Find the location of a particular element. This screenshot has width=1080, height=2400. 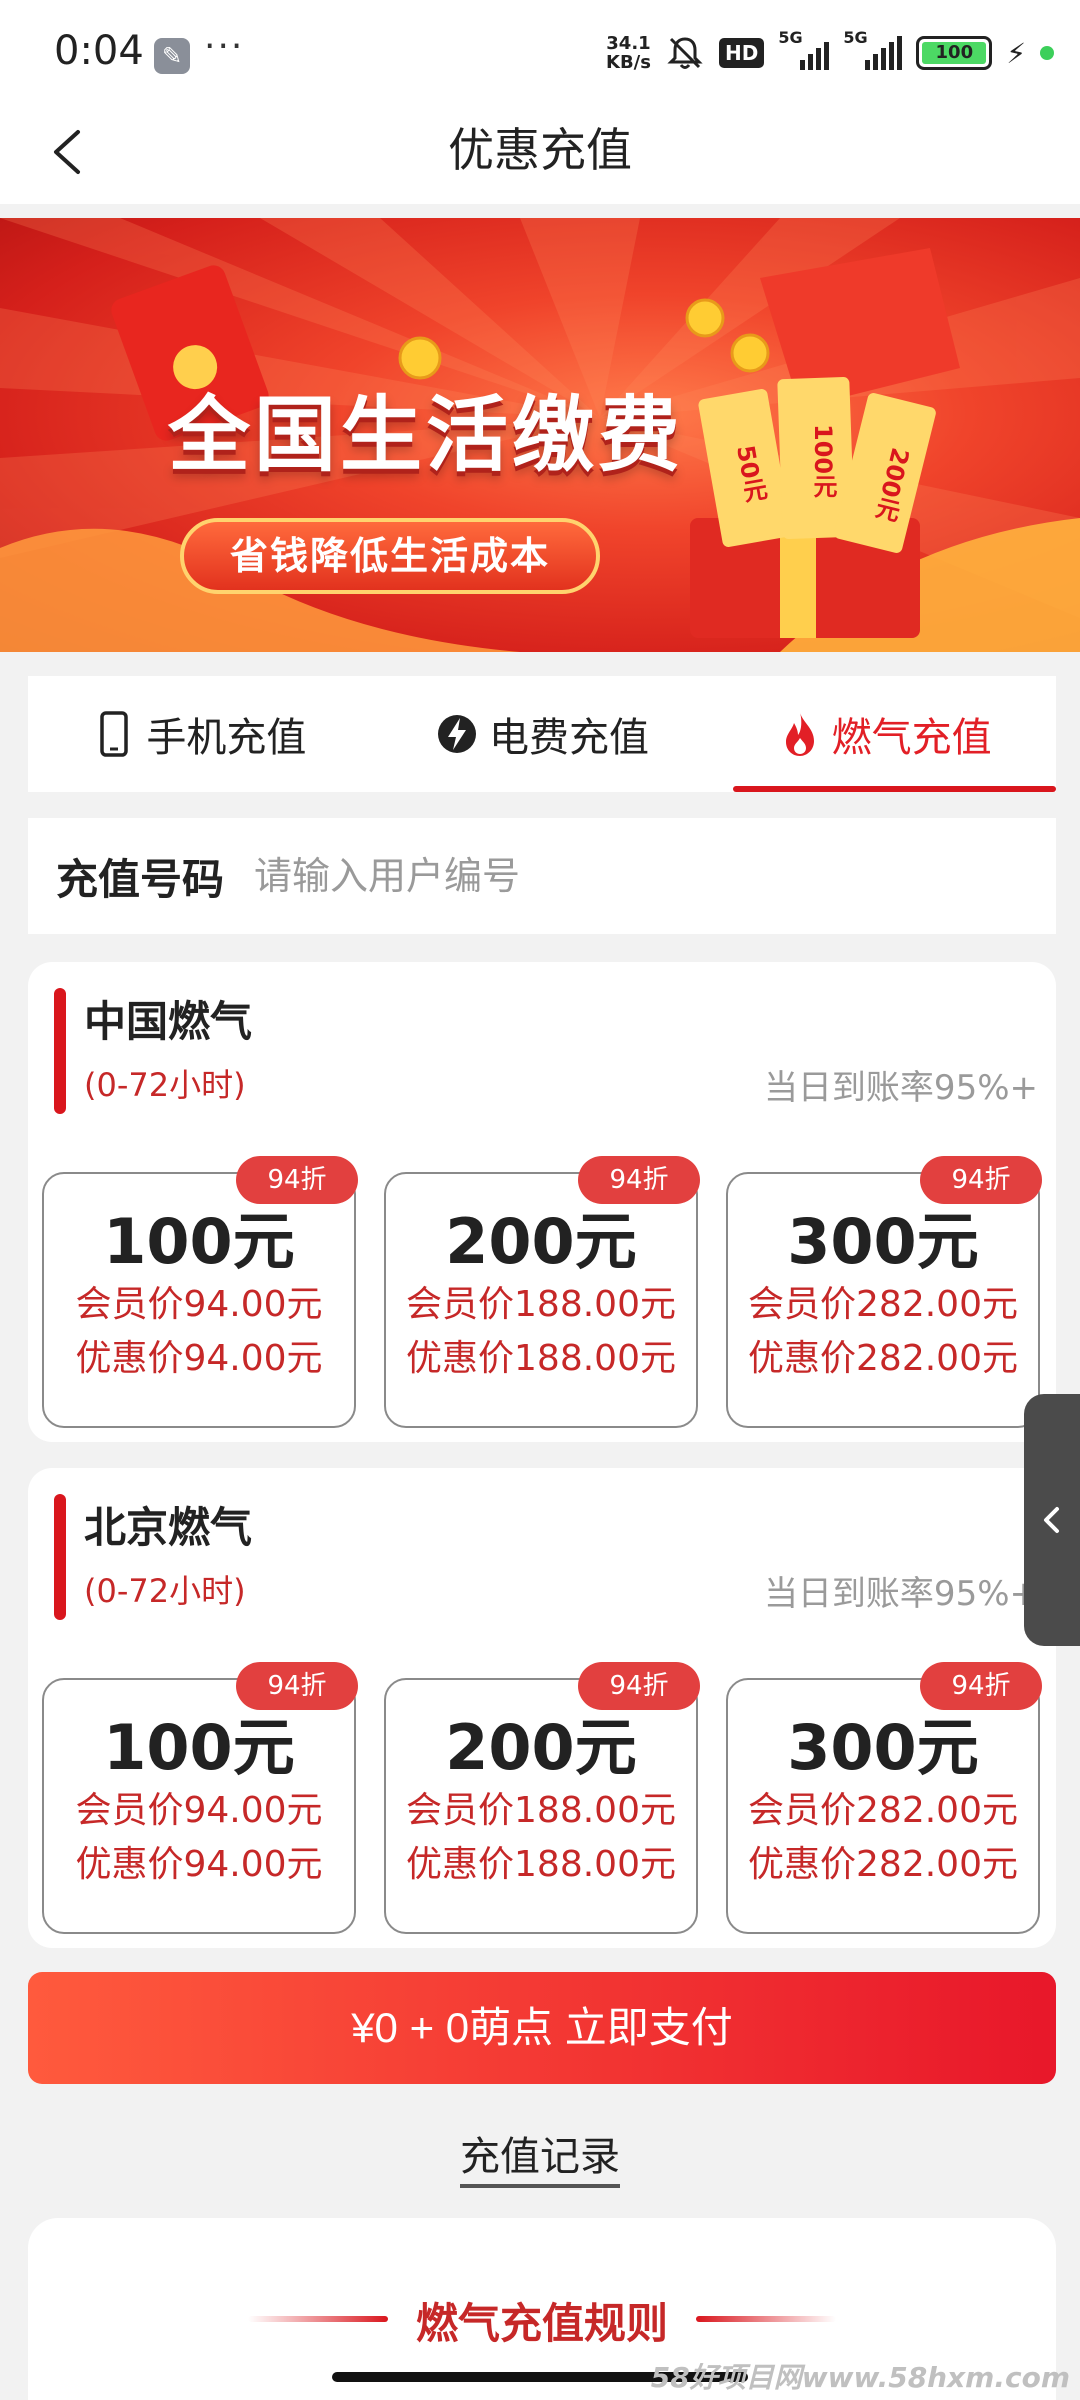

status-dot-icon is located at coordinates (1047, 53).